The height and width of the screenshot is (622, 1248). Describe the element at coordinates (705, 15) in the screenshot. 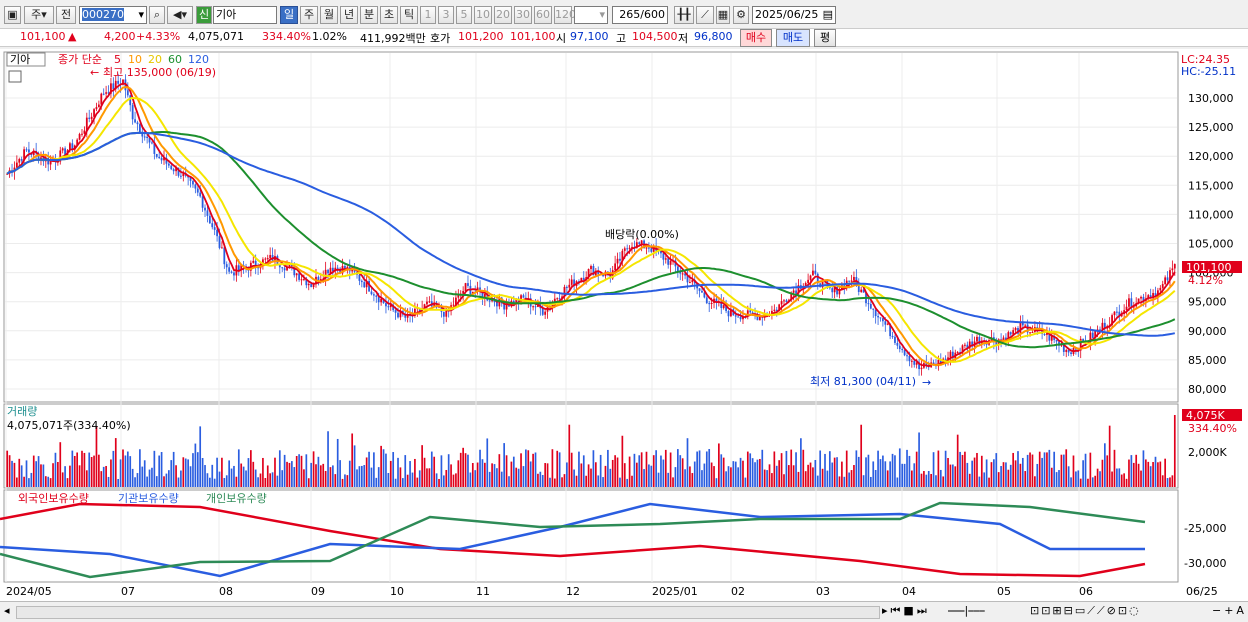

I see `draw-tool-icon: ⟋` at that location.